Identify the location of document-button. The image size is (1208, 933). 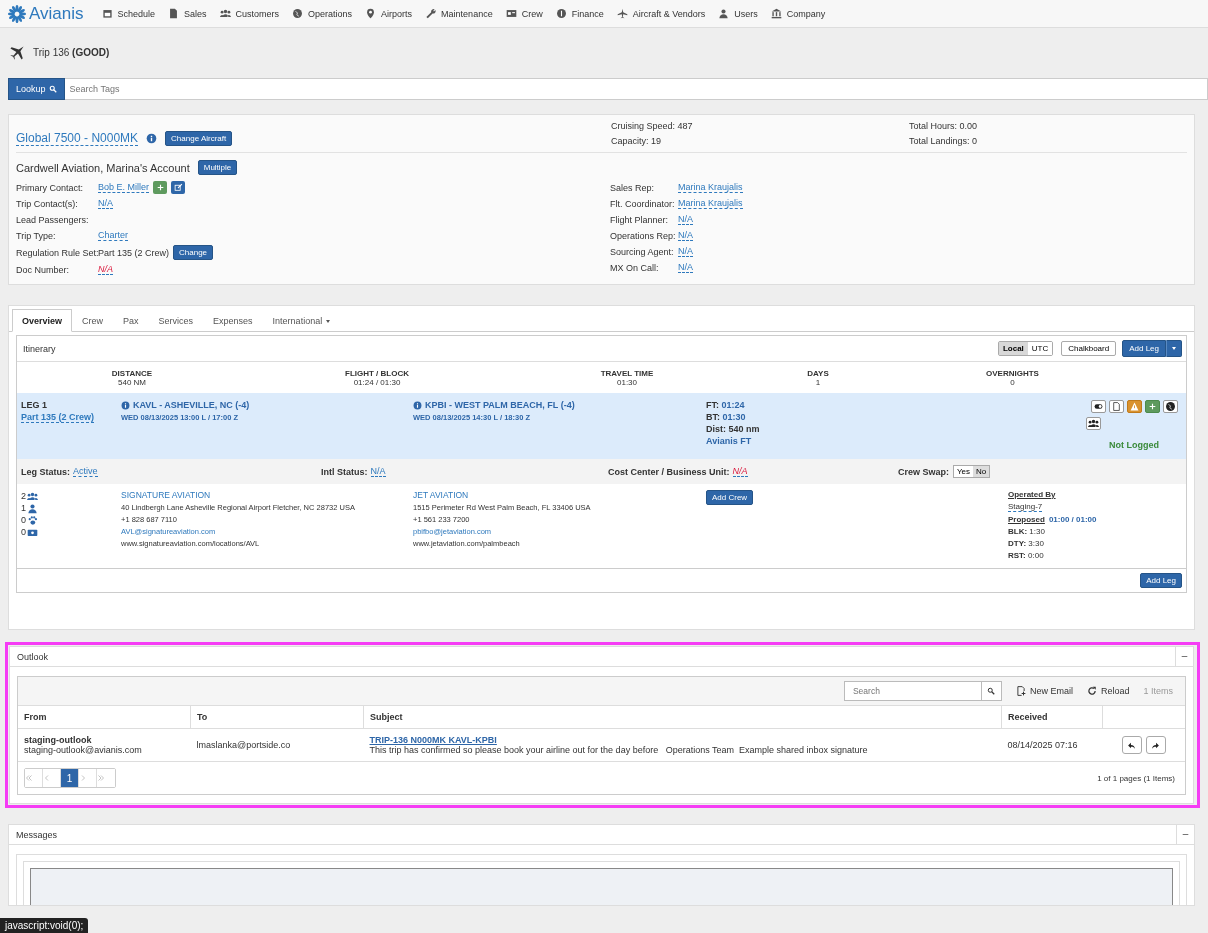
(1116, 406).